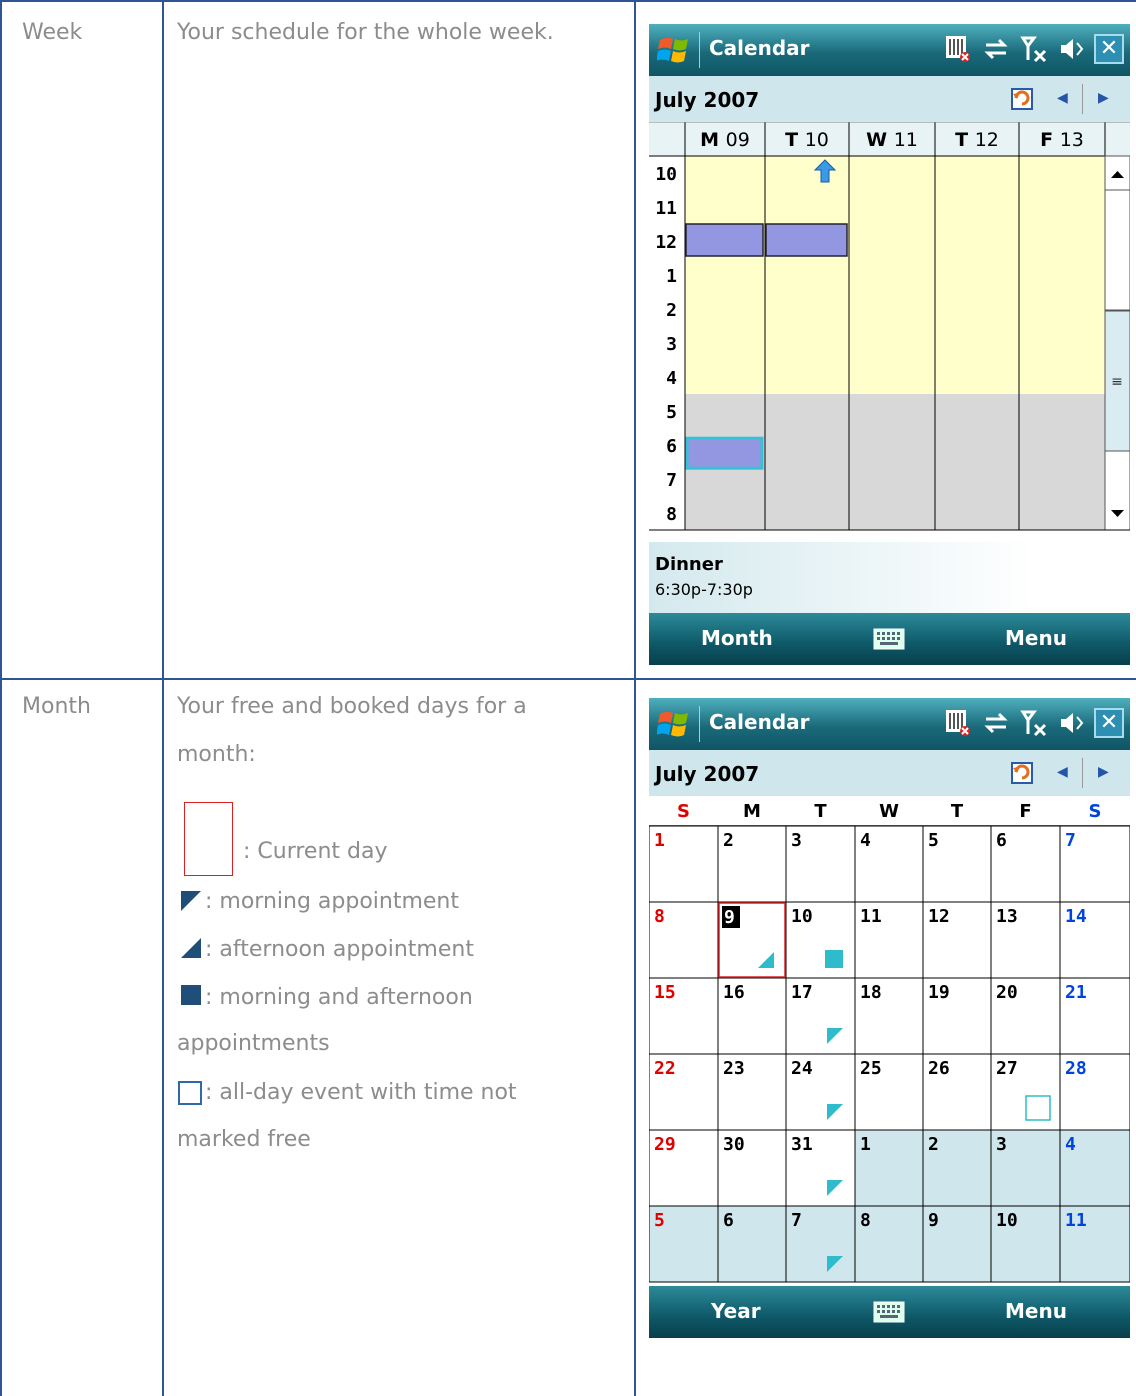  I want to click on week-day-header-5: F 13, so click(1062, 140).